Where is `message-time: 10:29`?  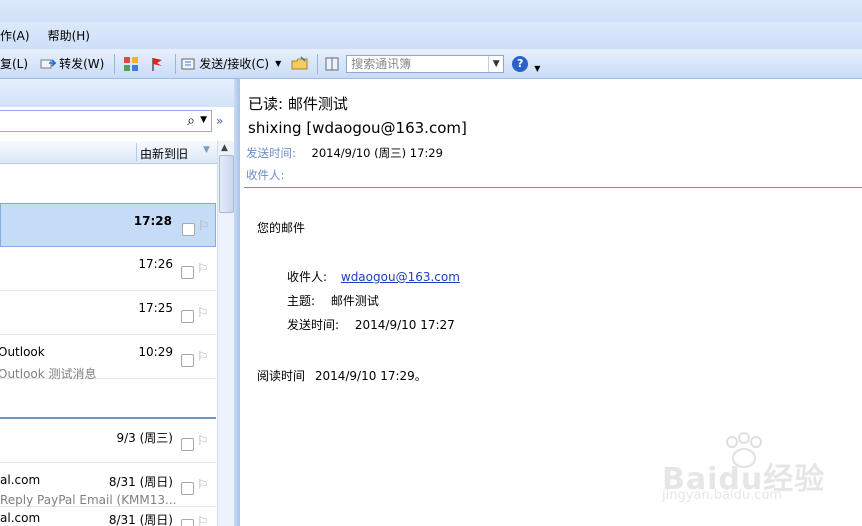 message-time: 10:29 is located at coordinates (155, 352).